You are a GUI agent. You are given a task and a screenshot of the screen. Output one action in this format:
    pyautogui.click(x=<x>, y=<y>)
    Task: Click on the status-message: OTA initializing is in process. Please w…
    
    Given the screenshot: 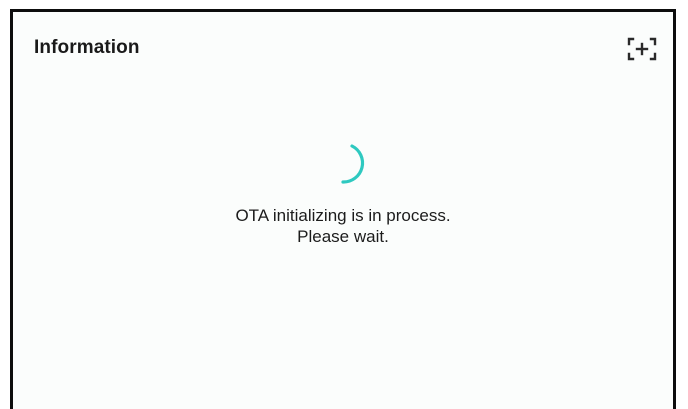 What is the action you would take?
    pyautogui.click(x=343, y=226)
    